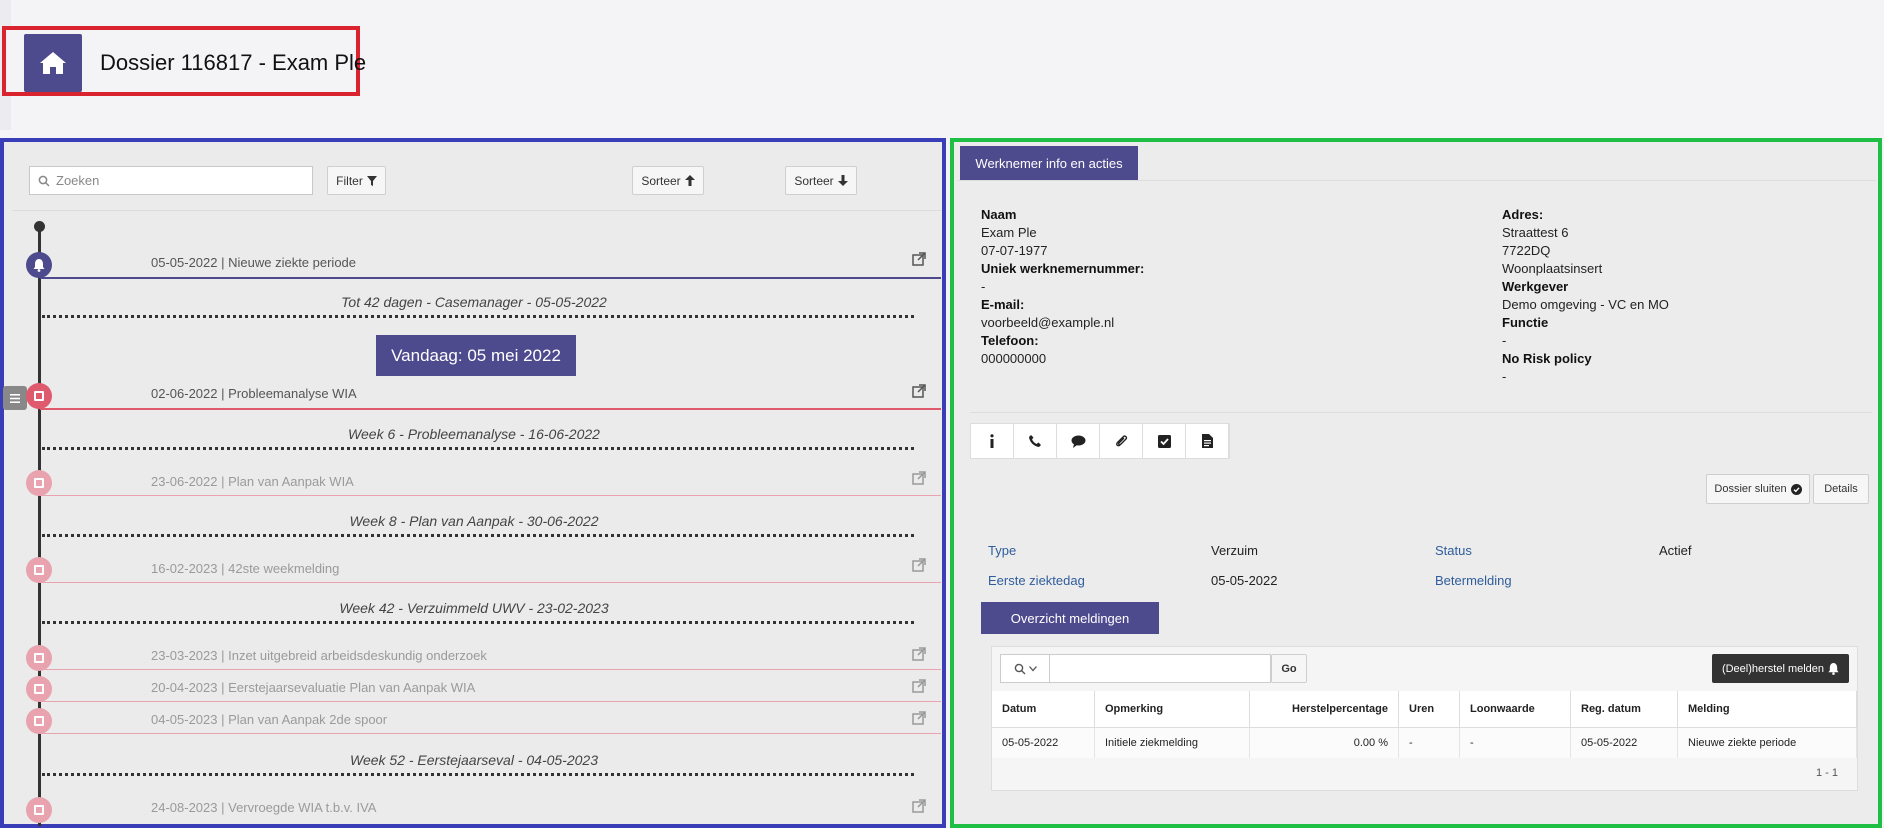  I want to click on timeline-item: 16-02-2023 | 42ste weekmelding, so click(245, 568).